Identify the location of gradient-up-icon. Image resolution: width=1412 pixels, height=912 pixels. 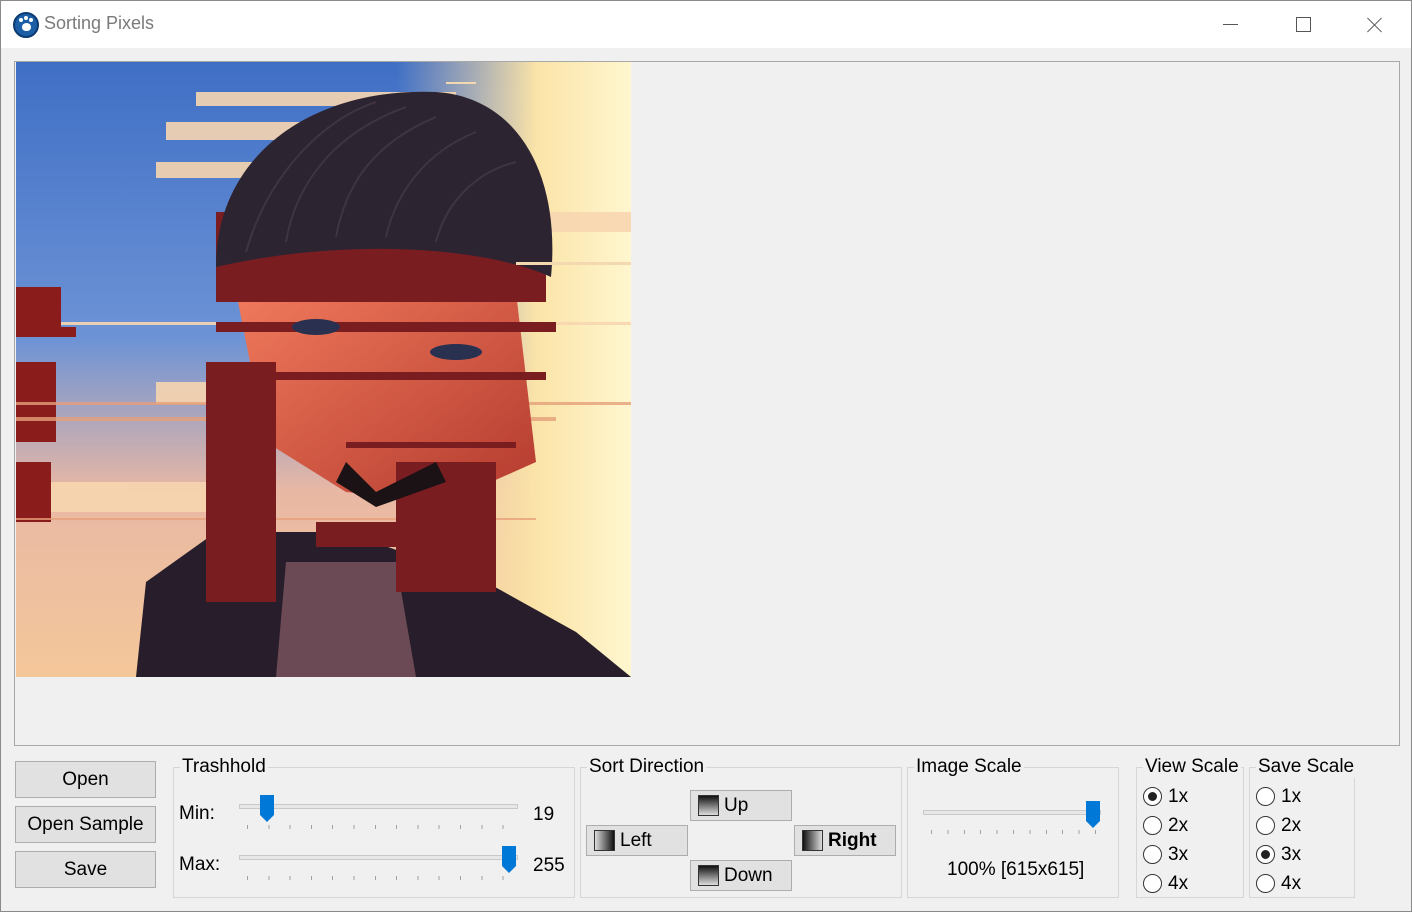
(708, 805).